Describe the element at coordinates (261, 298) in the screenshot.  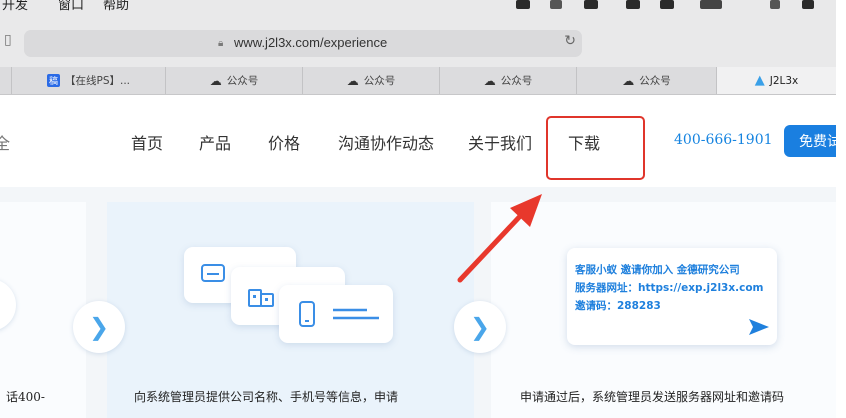
I see `company-icon` at that location.